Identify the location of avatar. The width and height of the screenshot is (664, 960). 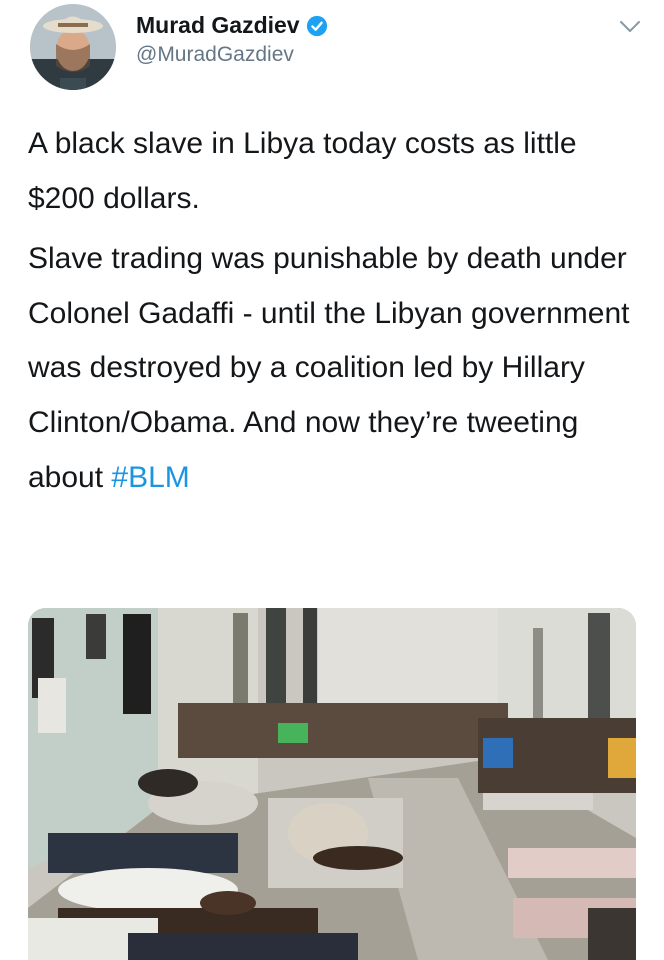
(73, 47).